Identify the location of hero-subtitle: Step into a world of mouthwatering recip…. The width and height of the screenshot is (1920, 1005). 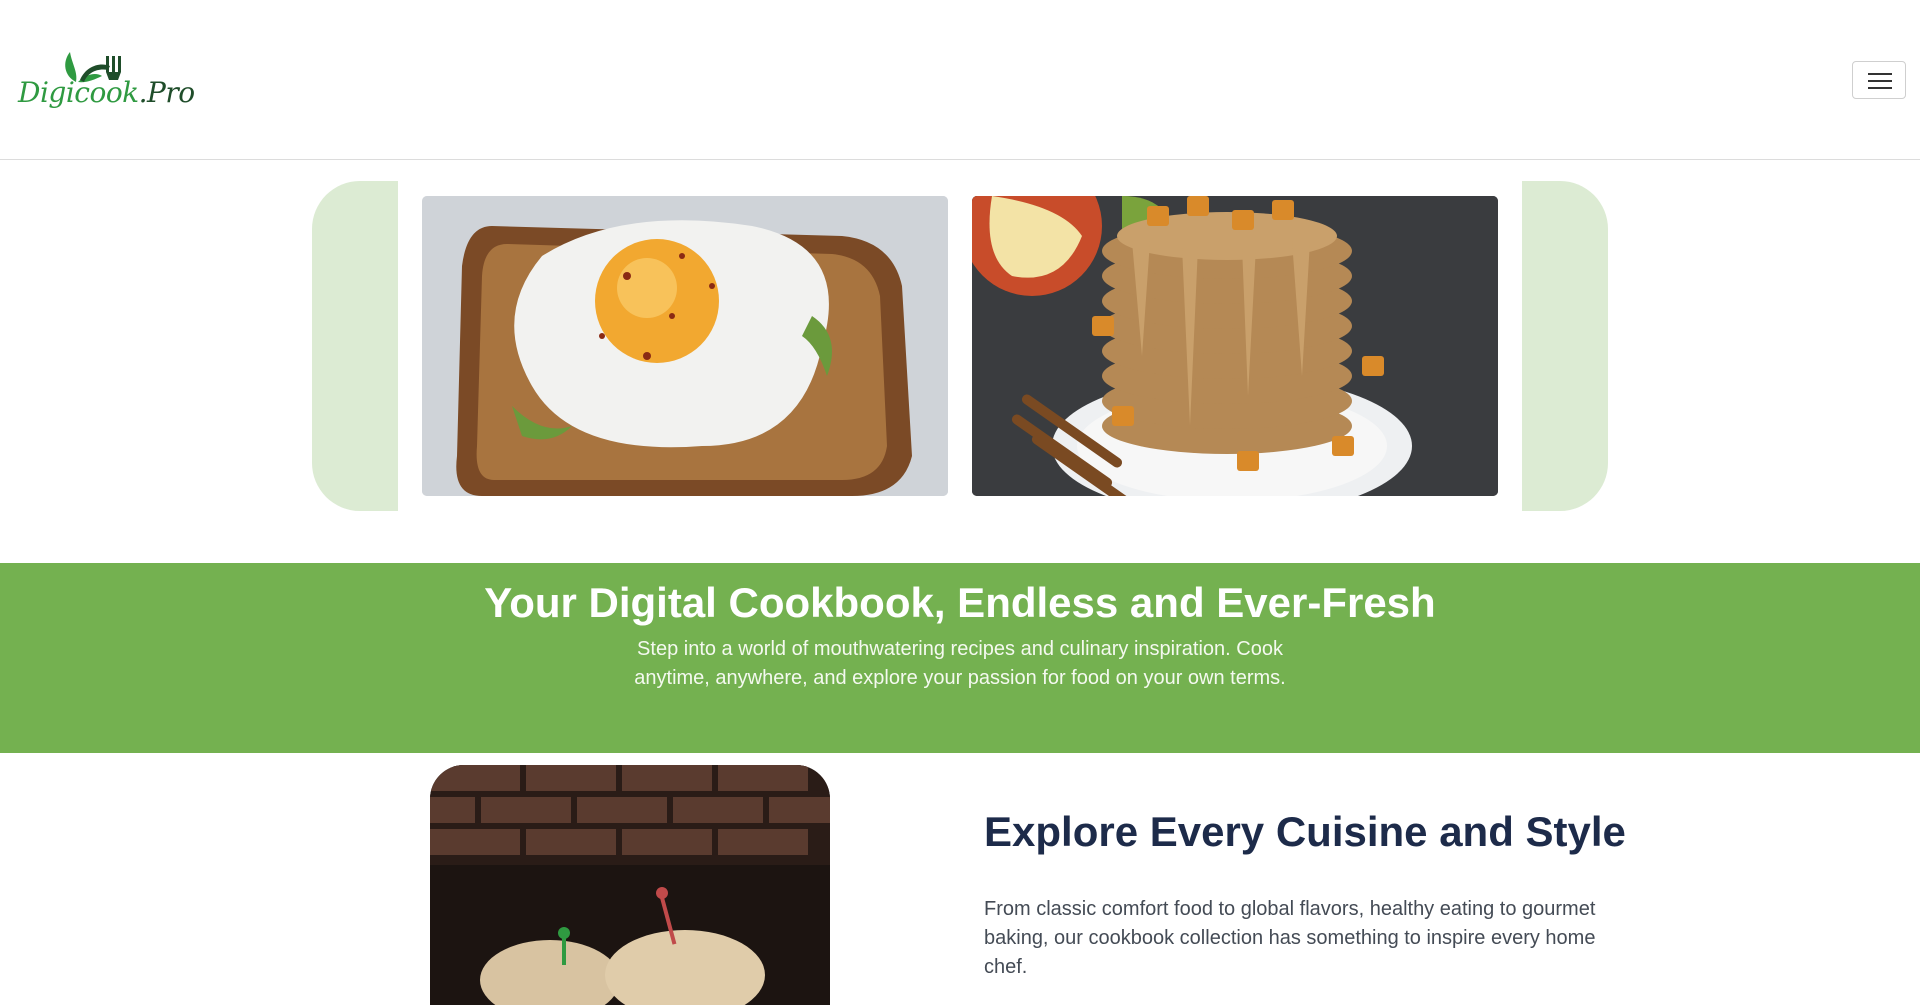
(960, 663).